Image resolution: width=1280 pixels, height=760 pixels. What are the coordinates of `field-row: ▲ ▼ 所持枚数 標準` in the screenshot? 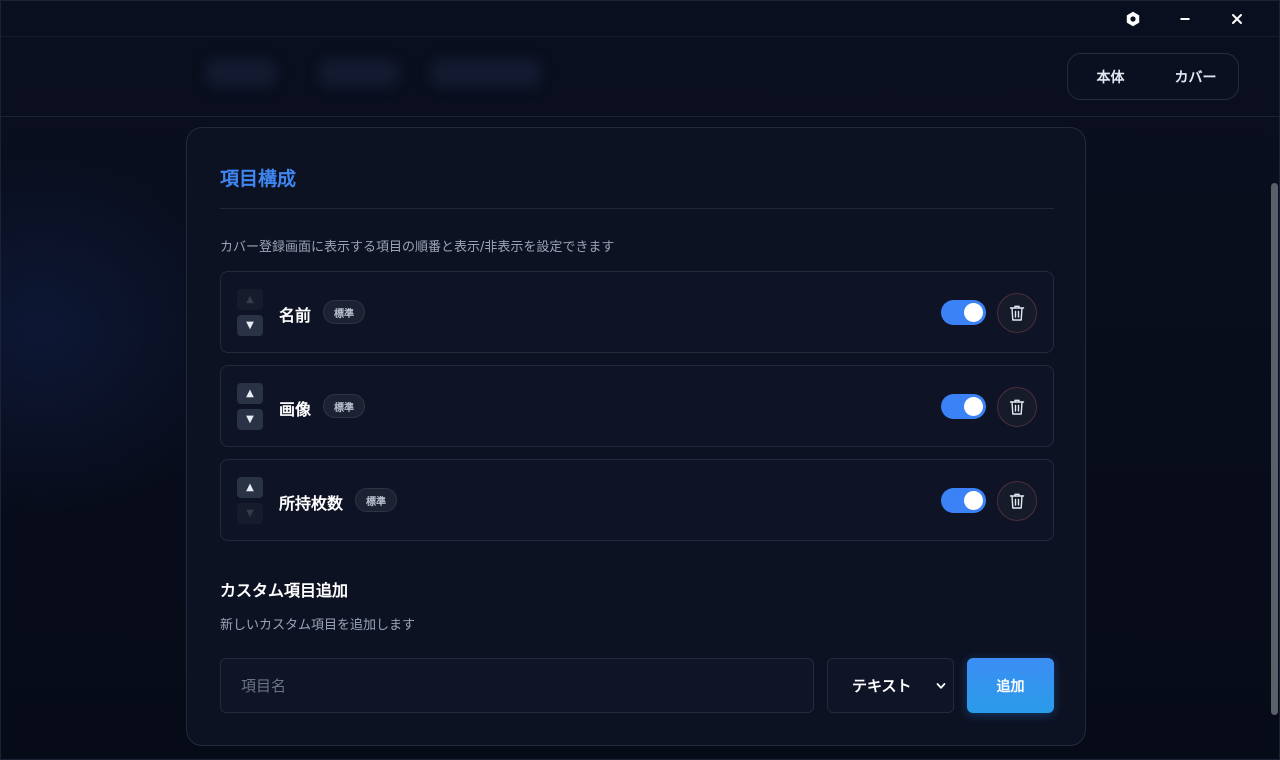 It's located at (637, 500).